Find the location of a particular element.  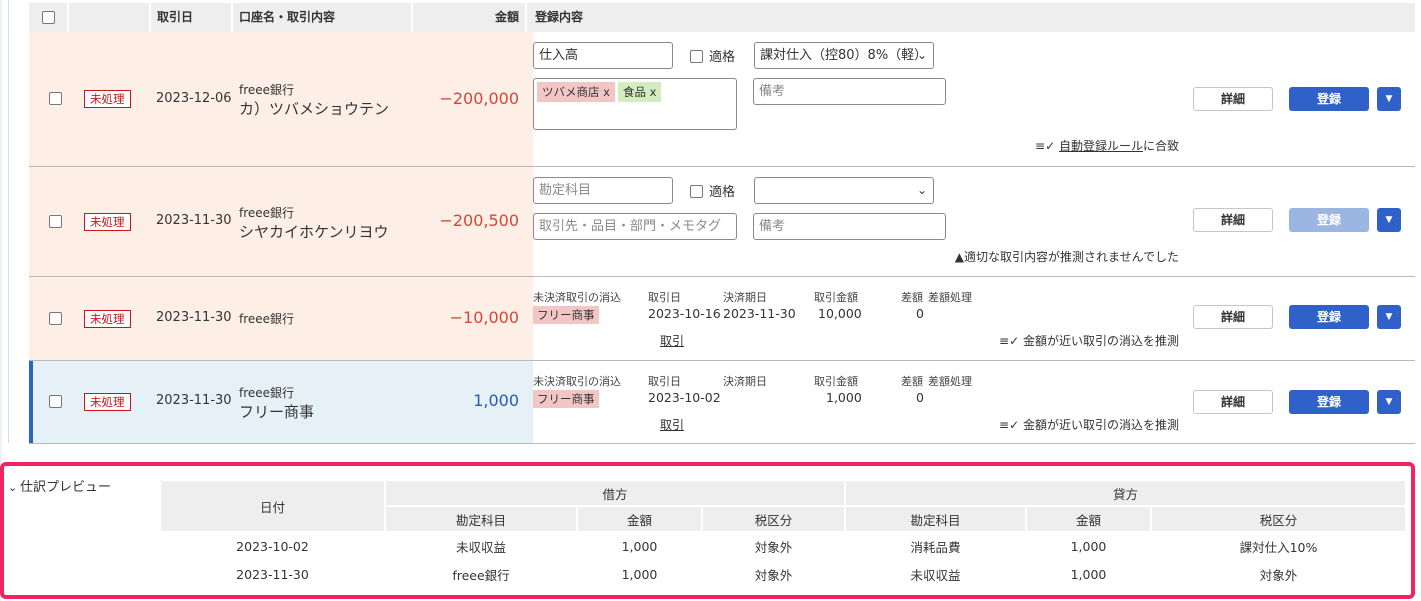

transaction-description: フリー商事 is located at coordinates (277, 412).